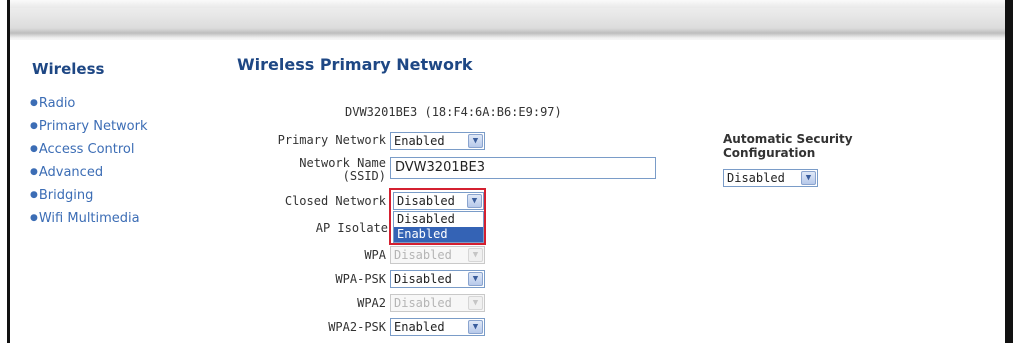  What do you see at coordinates (769, 153) in the screenshot?
I see `auto-security-label-line2: Configuration` at bounding box center [769, 153].